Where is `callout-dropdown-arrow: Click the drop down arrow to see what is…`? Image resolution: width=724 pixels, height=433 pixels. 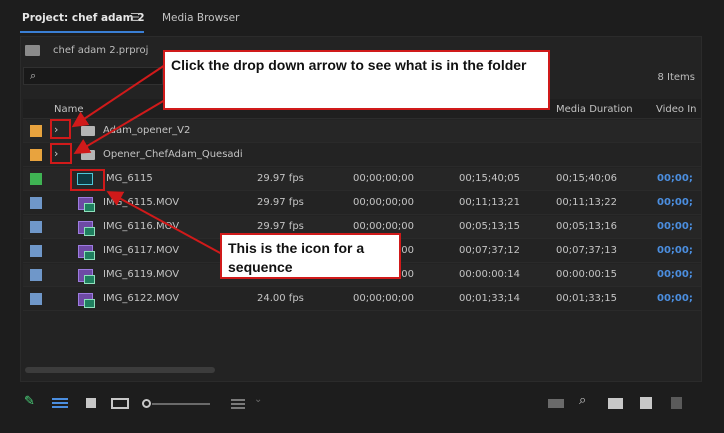 callout-dropdown-arrow: Click the drop down arrow to see what is… is located at coordinates (356, 80).